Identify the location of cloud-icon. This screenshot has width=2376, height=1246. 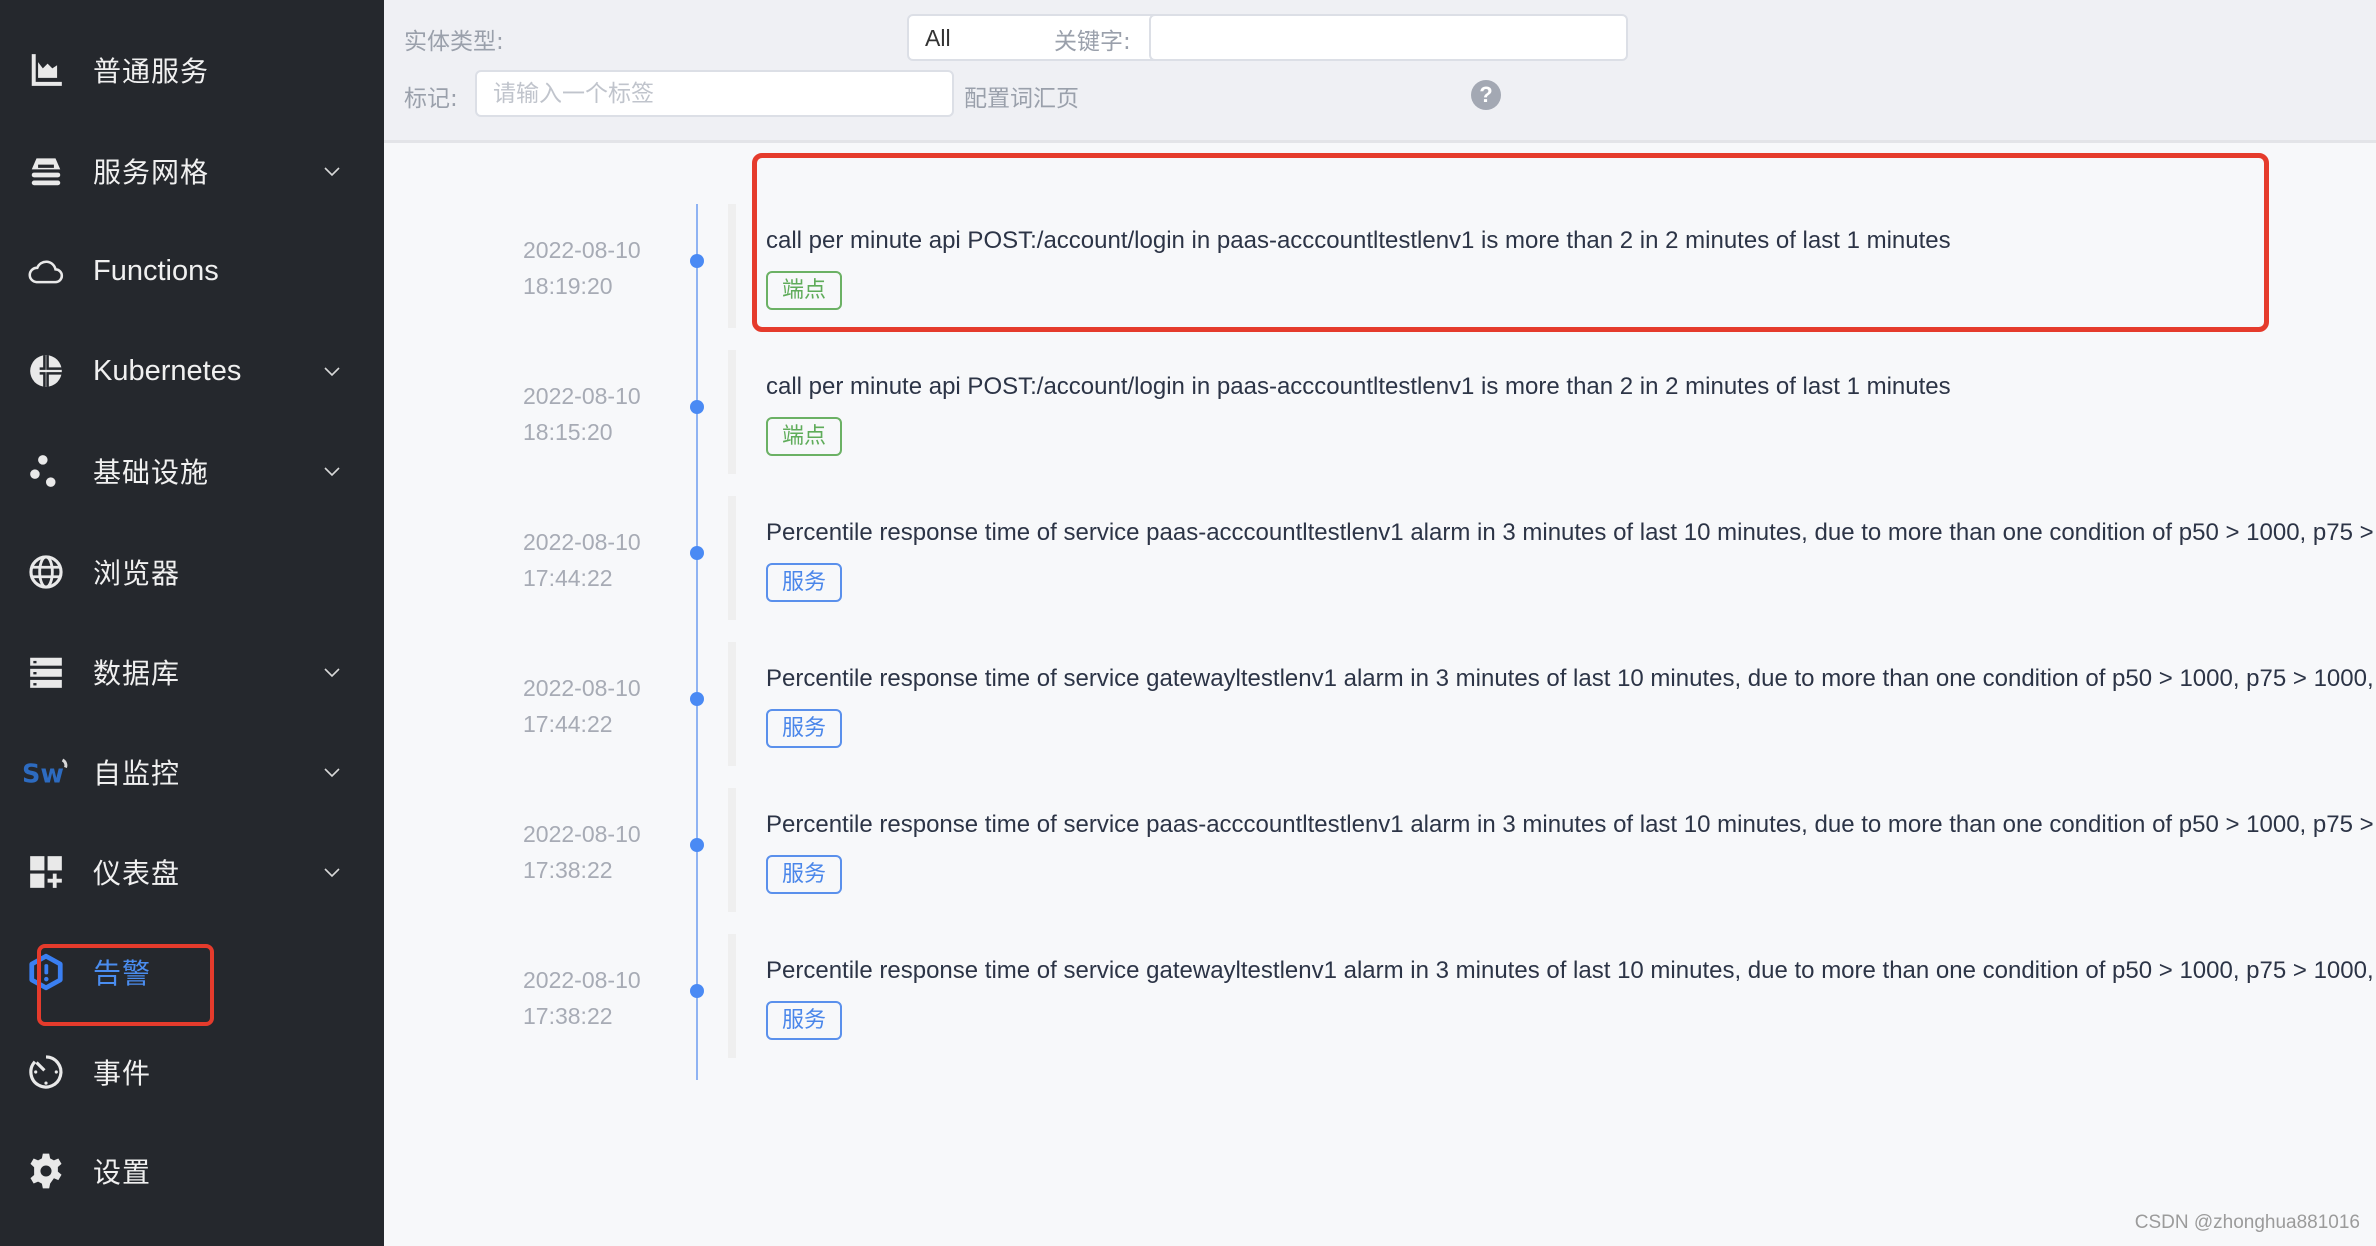
(46, 271).